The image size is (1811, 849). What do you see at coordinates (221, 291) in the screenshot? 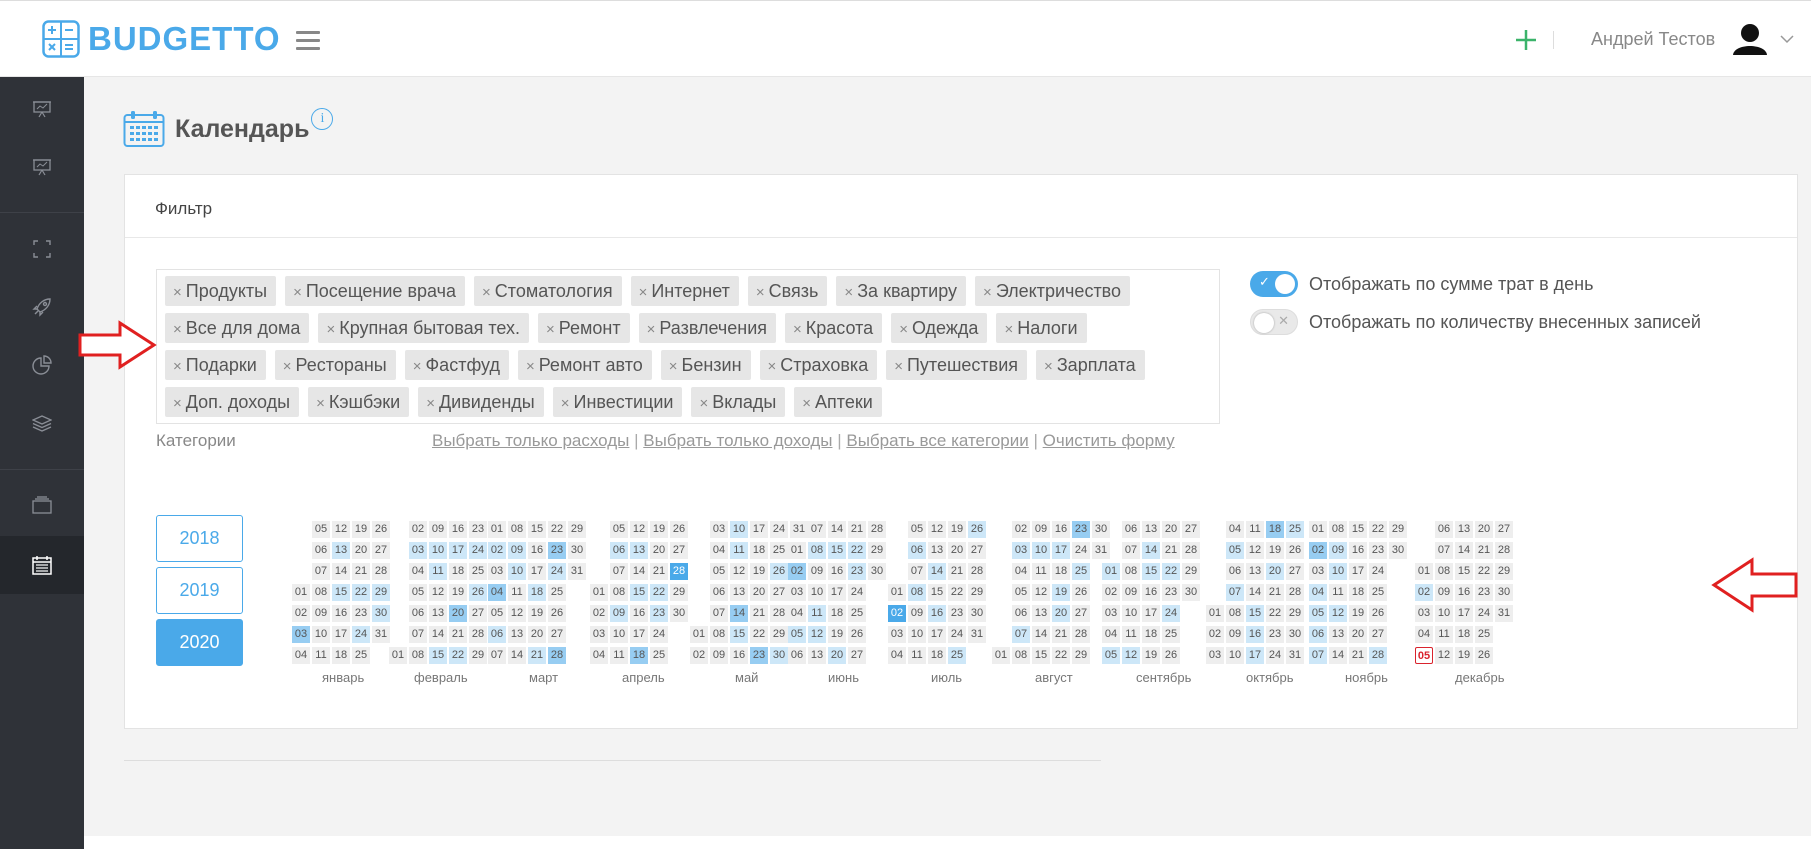
I see `category-tag: × Продукты` at bounding box center [221, 291].